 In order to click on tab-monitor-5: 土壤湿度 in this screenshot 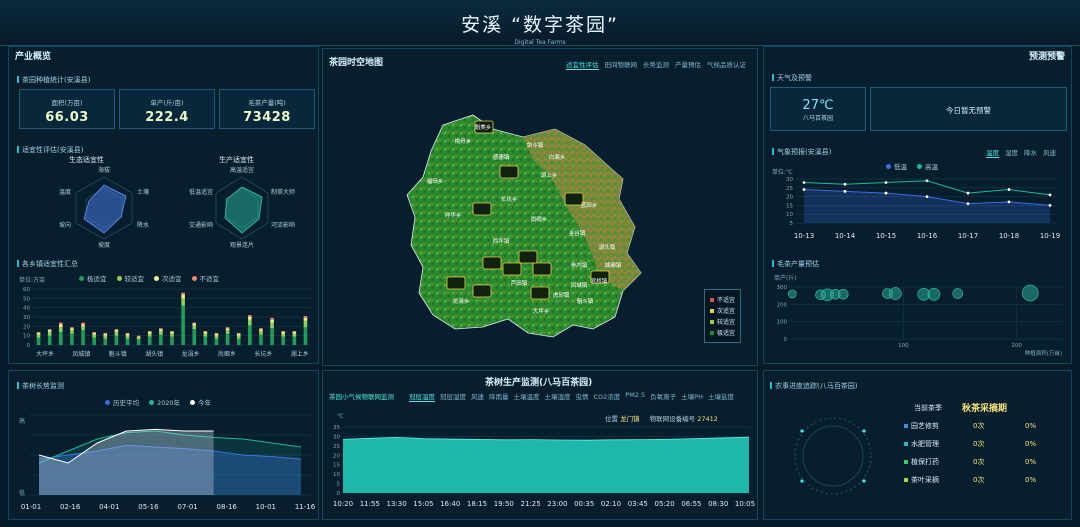, I will do `click(558, 396)`.